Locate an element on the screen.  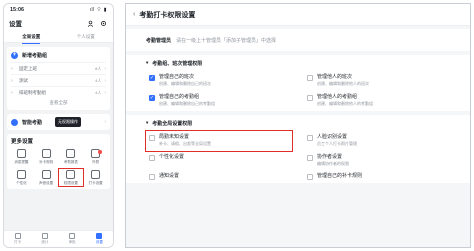
option-description: 创建、编辑和删除自己的考勤组 is located at coordinates (187, 103).